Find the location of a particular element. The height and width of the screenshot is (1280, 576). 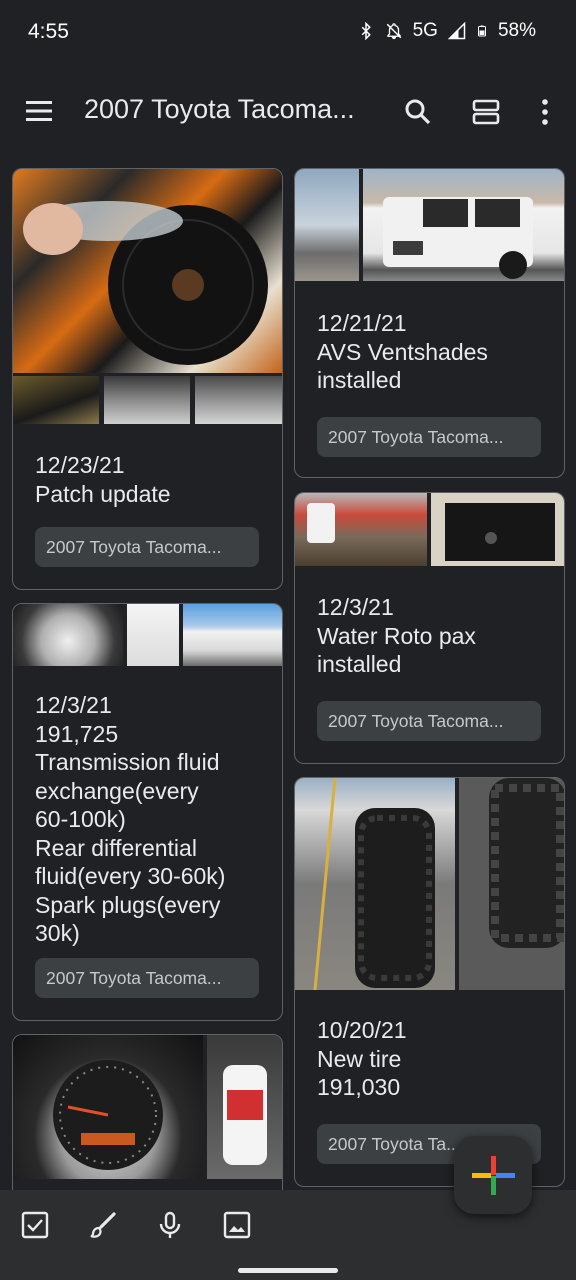

brush-icon is located at coordinates (103, 1225).